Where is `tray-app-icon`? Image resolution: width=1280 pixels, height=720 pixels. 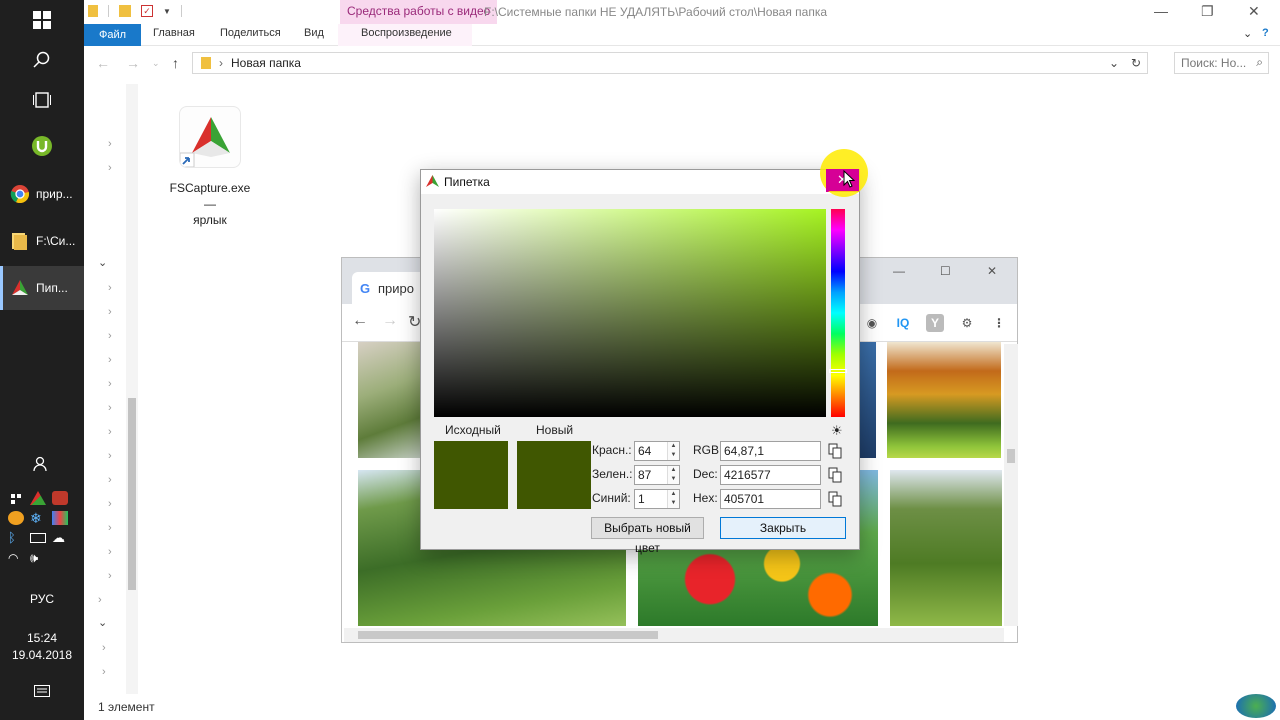 tray-app-icon is located at coordinates (16, 498).